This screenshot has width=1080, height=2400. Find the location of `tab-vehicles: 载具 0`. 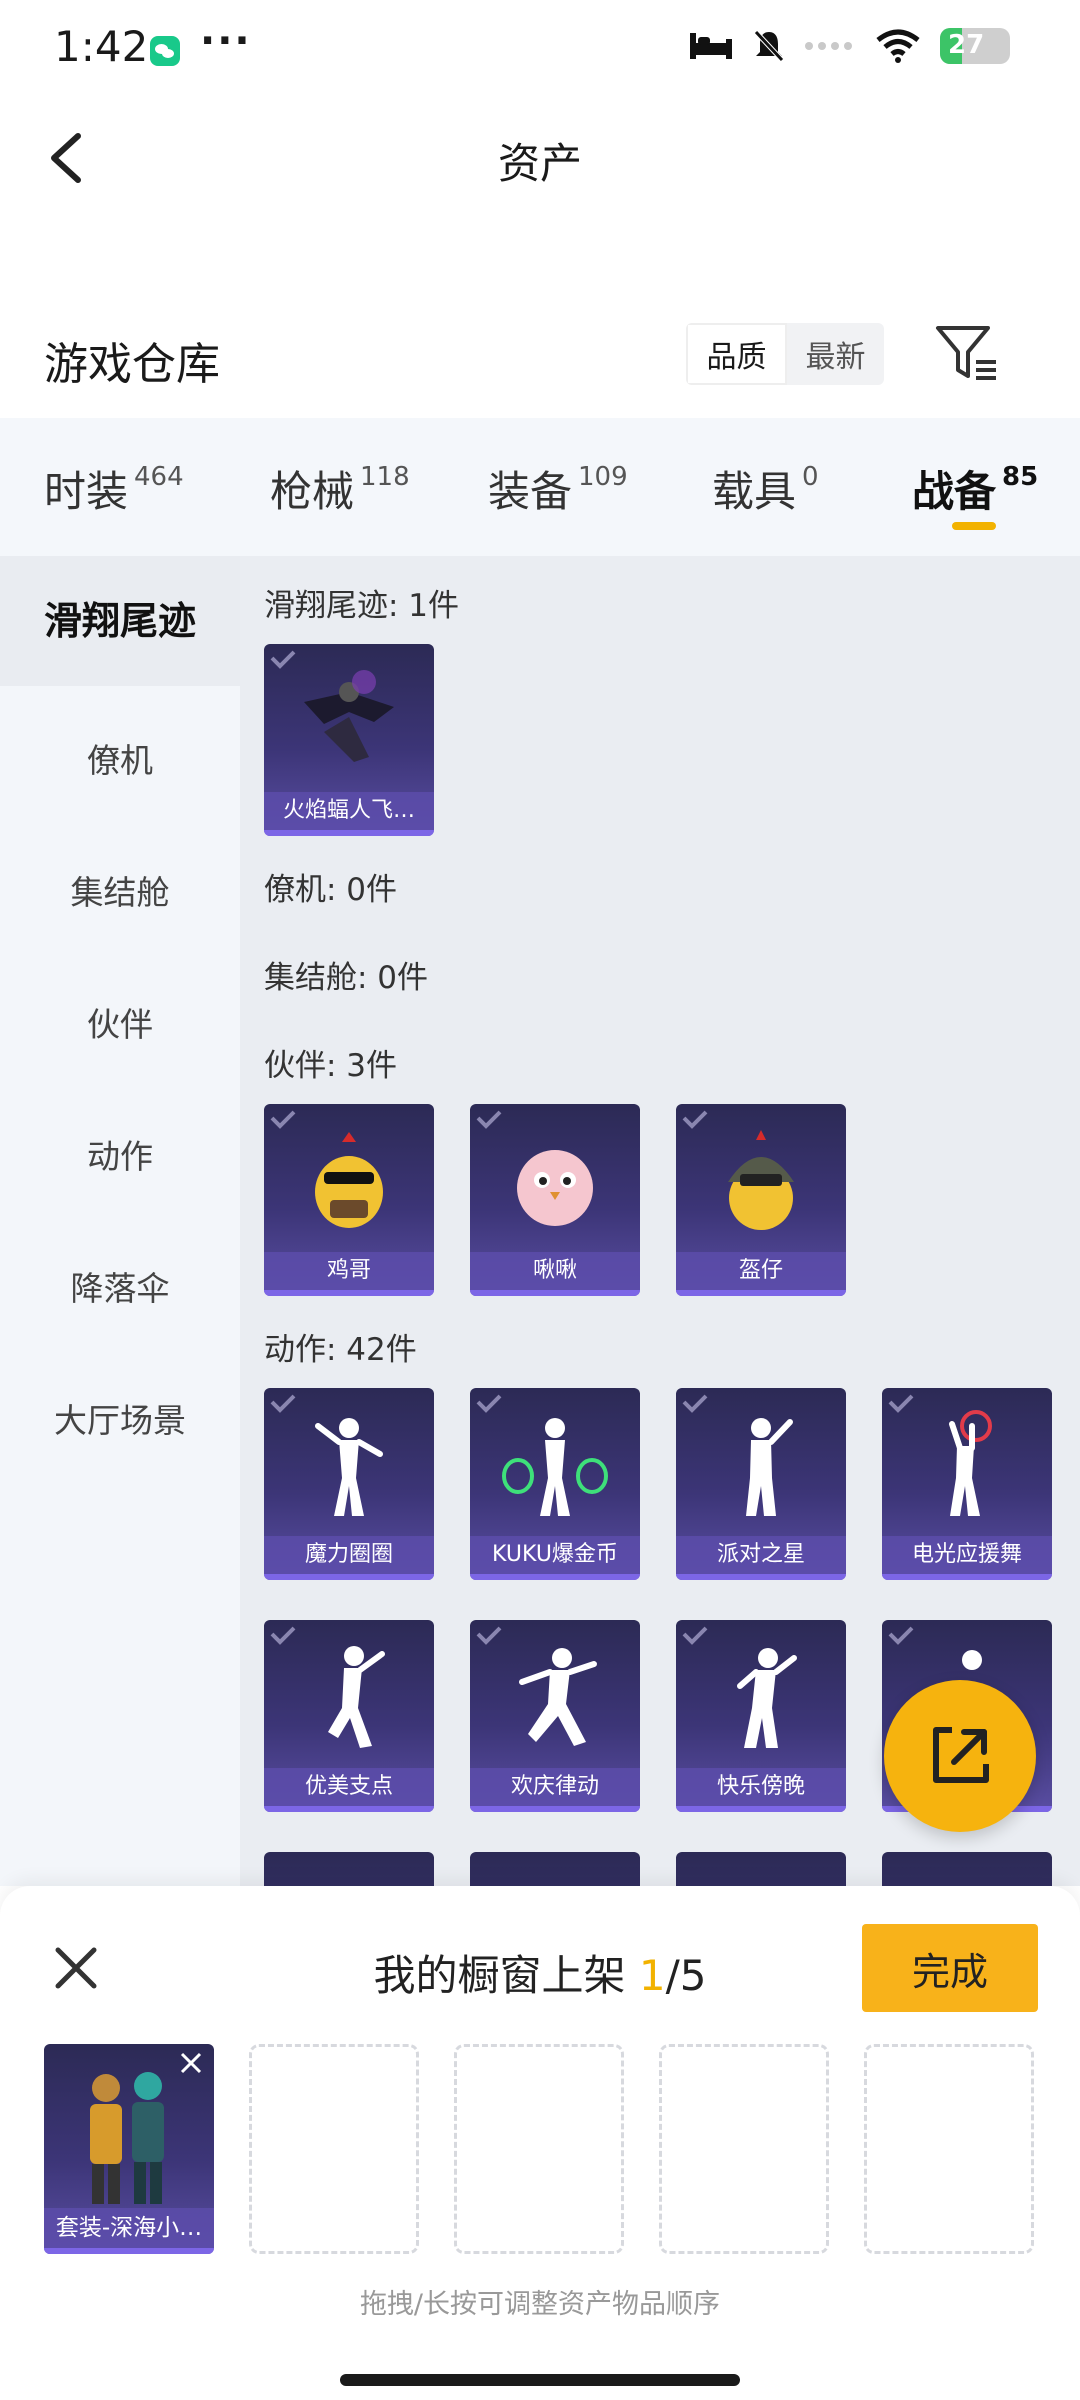

tab-vehicles: 载具 0 is located at coordinates (765, 488).